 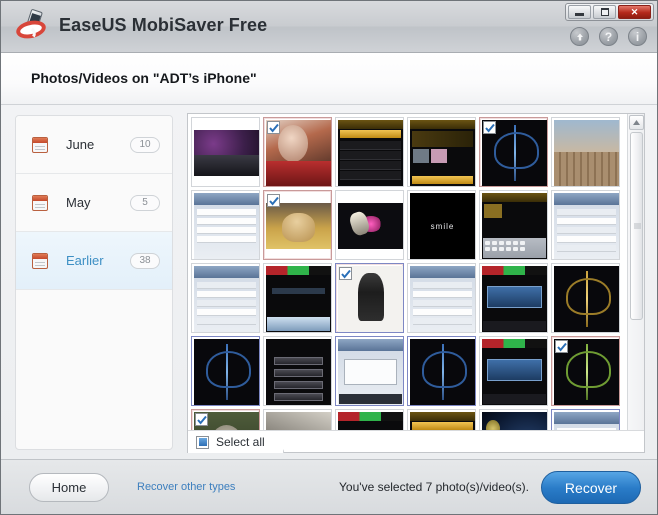 What do you see at coordinates (94, 145) in the screenshot?
I see `sidebar-item-june: June 10` at bounding box center [94, 145].